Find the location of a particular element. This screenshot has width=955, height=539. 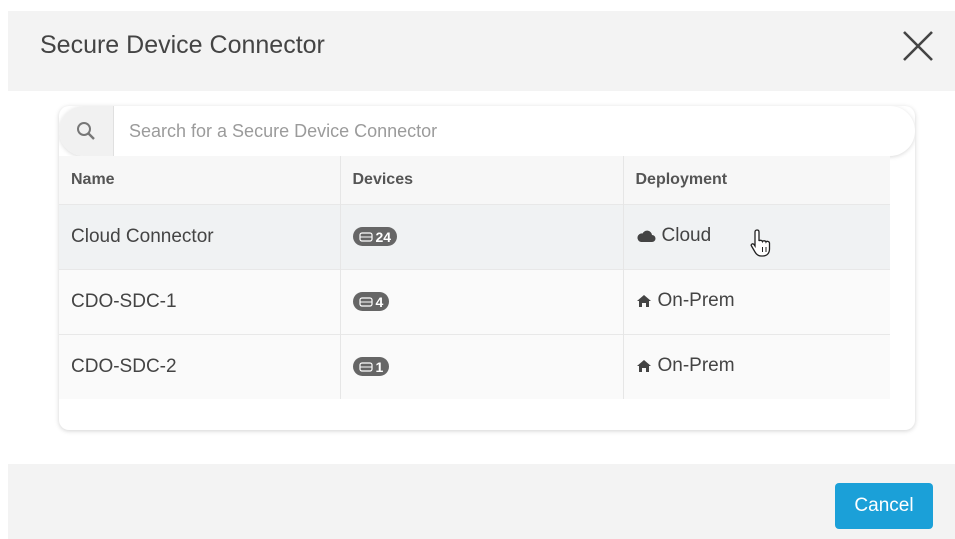

row-name: CDO-SDC-2 is located at coordinates (200, 366).